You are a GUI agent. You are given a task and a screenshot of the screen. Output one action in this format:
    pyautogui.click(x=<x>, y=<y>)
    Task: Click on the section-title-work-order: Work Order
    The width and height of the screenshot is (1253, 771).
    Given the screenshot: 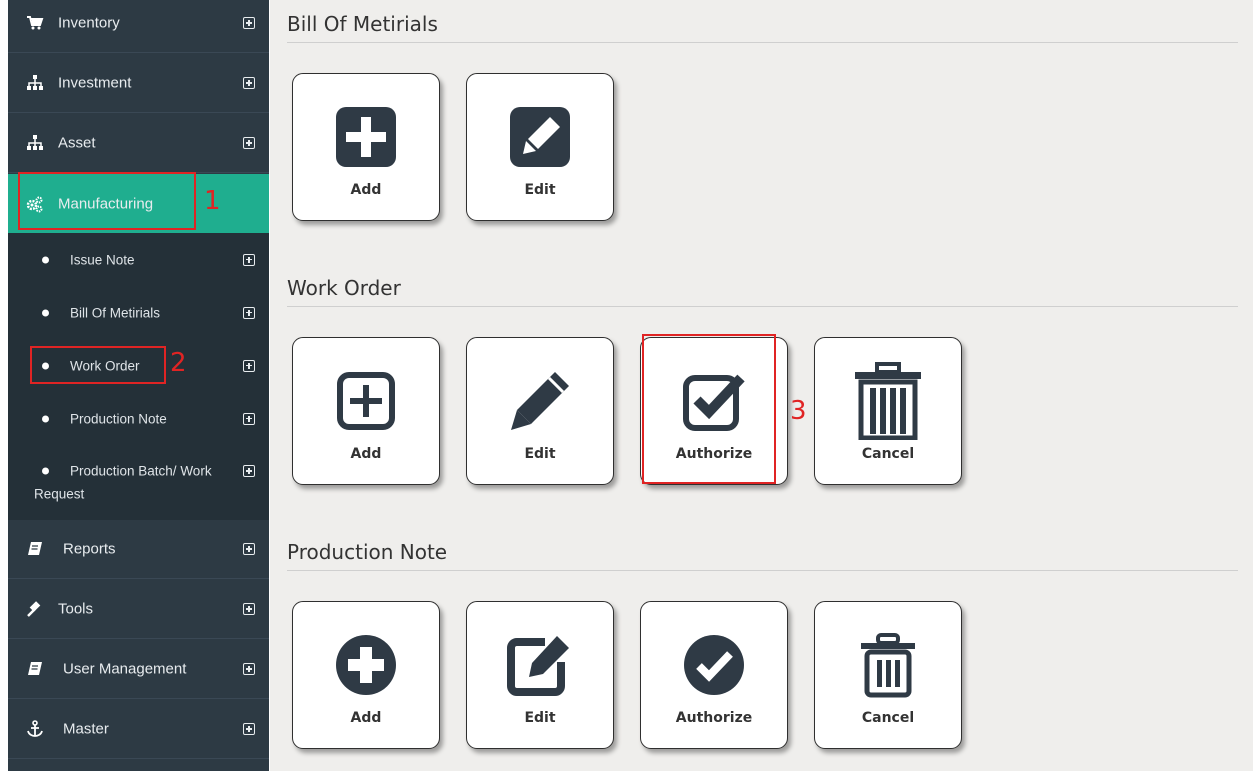 What is the action you would take?
    pyautogui.click(x=344, y=288)
    